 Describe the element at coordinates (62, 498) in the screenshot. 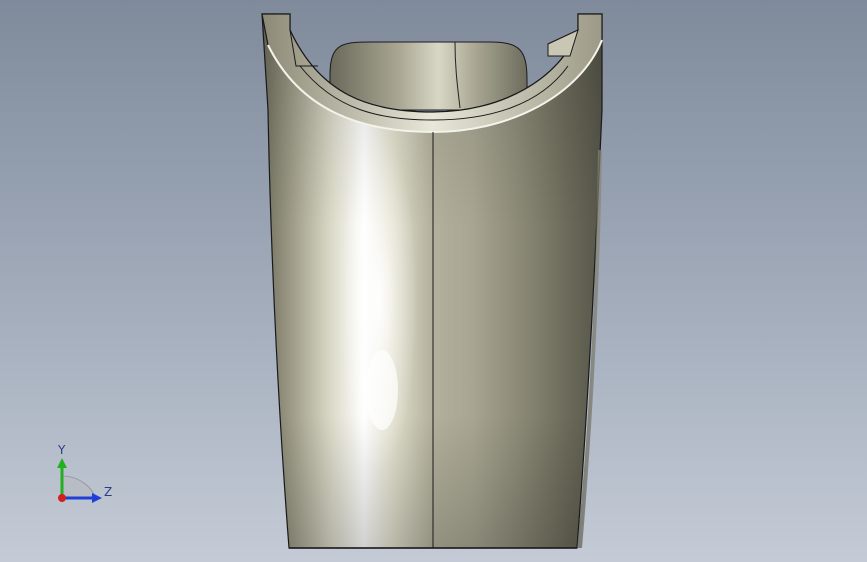

I see `x-axis-origin-icon` at that location.